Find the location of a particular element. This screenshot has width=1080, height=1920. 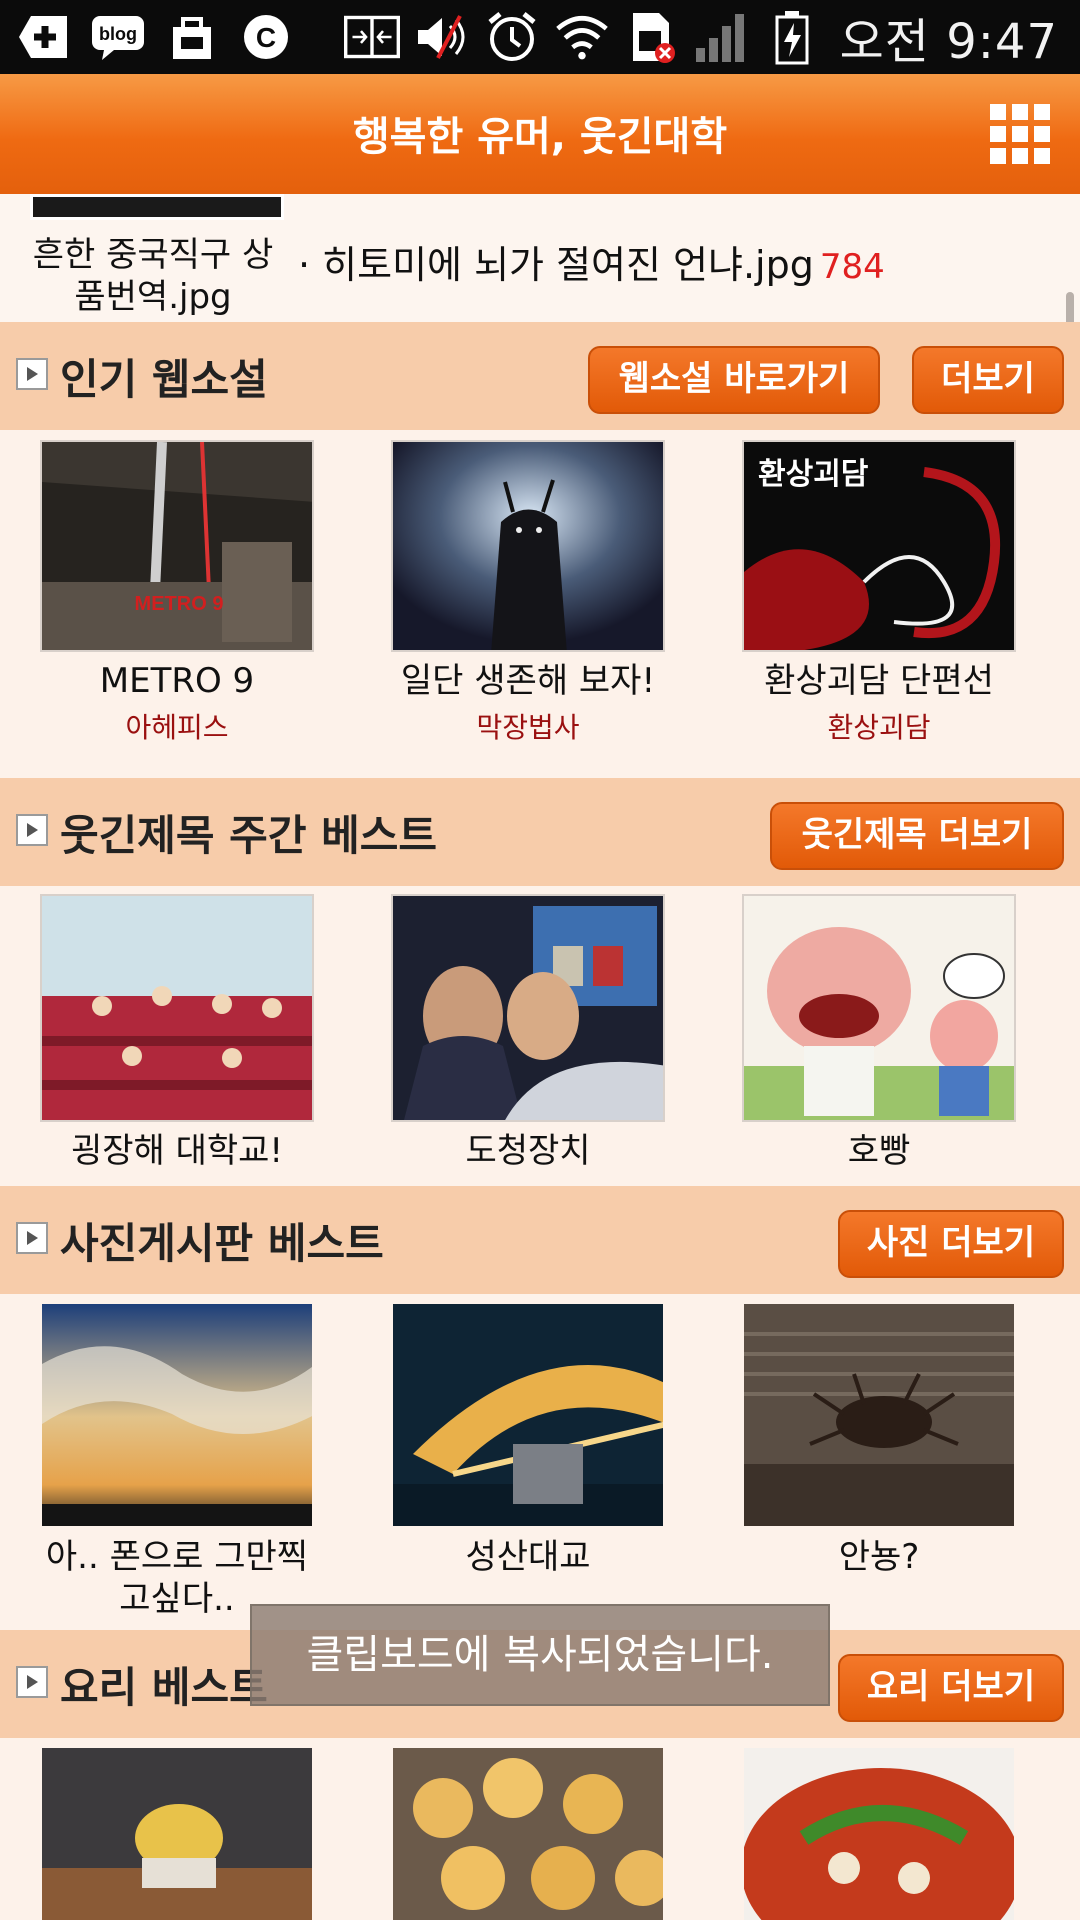

comment-count: 784 is located at coordinates (852, 267).